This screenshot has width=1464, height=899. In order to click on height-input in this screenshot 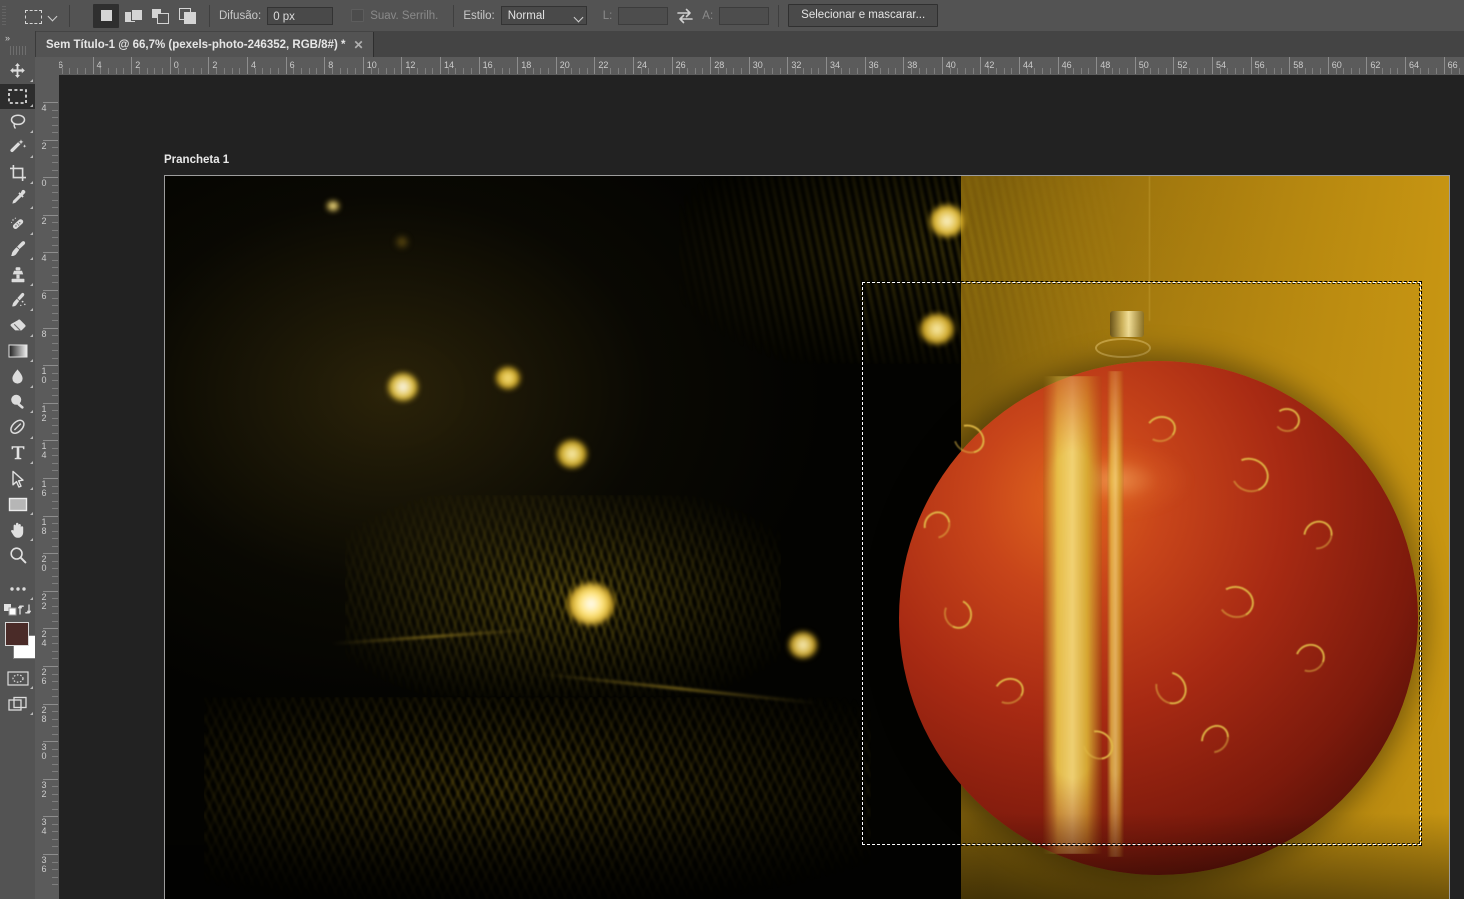, I will do `click(744, 15)`.